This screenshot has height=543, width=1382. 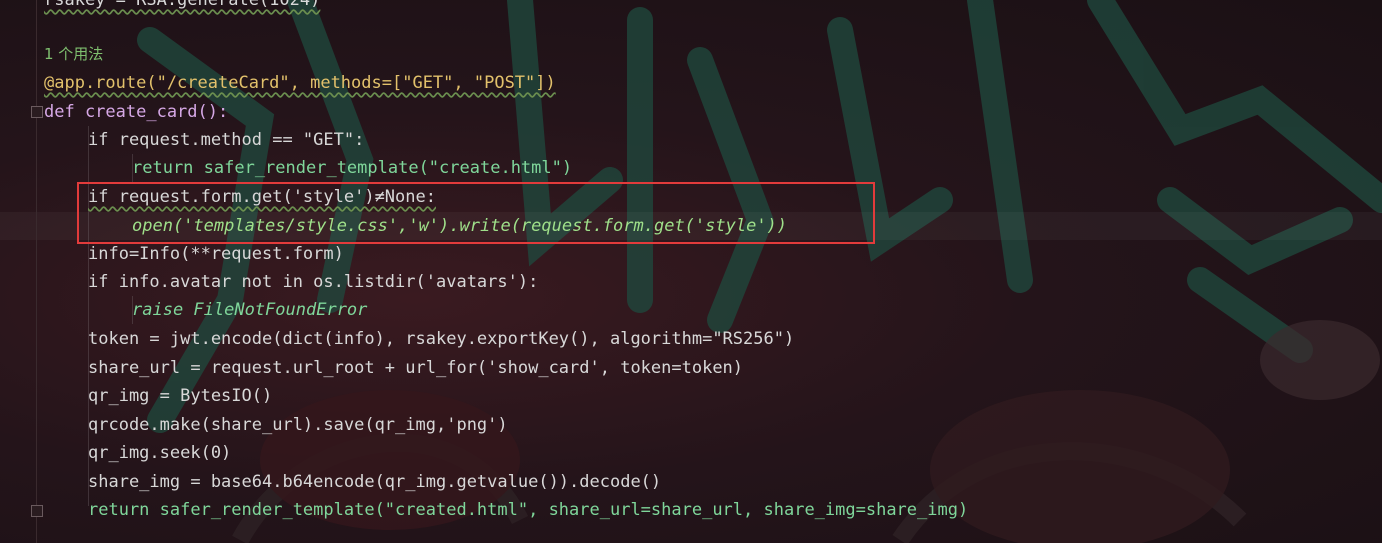 I want to click on gutter-separator, so click(x=36, y=271).